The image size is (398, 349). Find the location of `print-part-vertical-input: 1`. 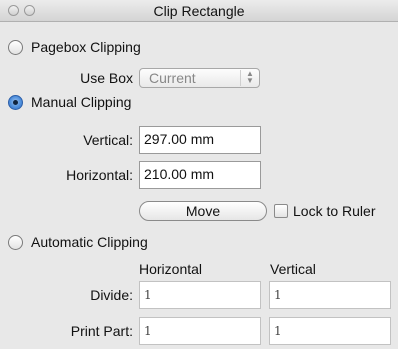

print-part-vertical-input: 1 is located at coordinates (330, 331).